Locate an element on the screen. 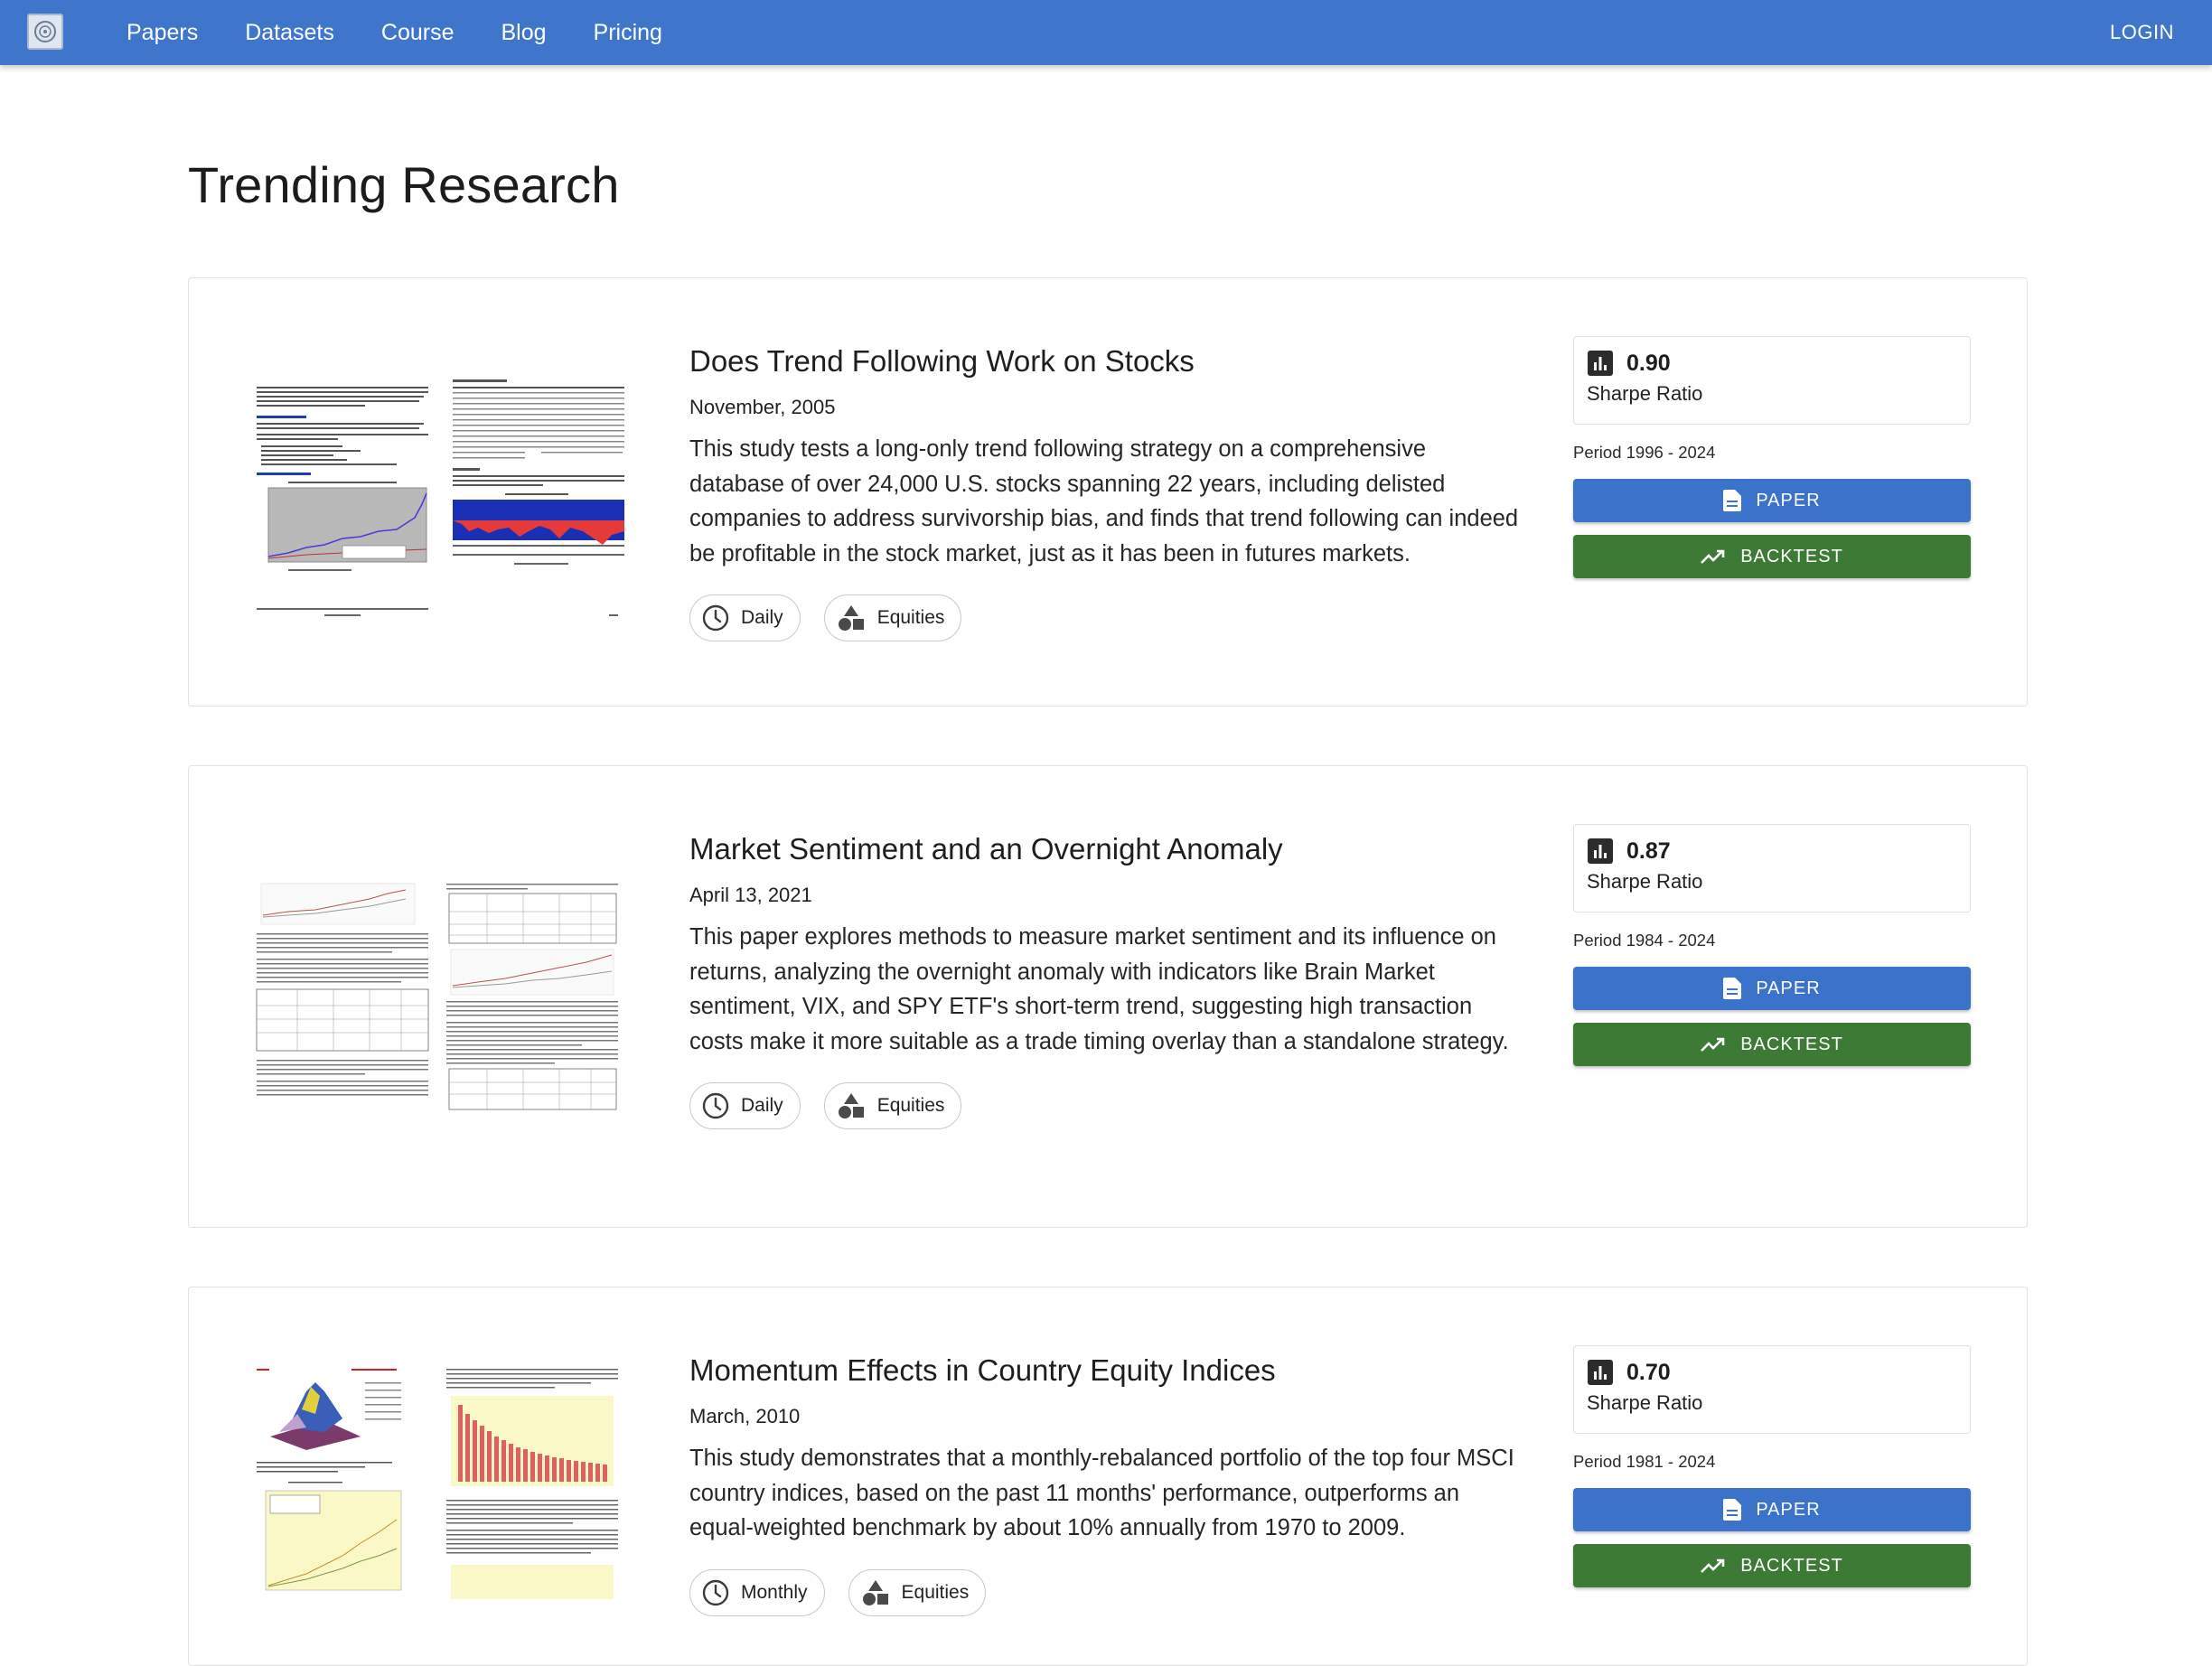  nav-link-course: Course is located at coordinates (418, 33).